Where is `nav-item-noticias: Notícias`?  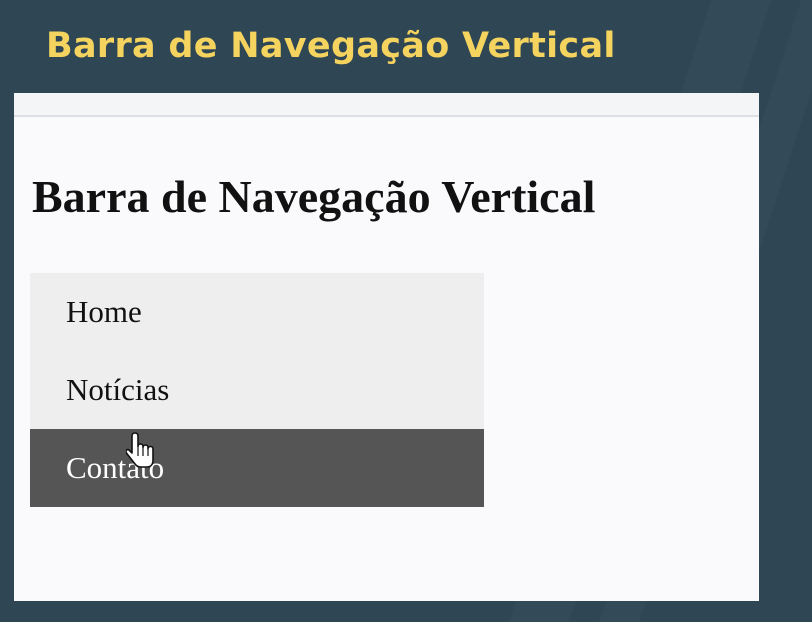 nav-item-noticias: Notícias is located at coordinates (257, 390).